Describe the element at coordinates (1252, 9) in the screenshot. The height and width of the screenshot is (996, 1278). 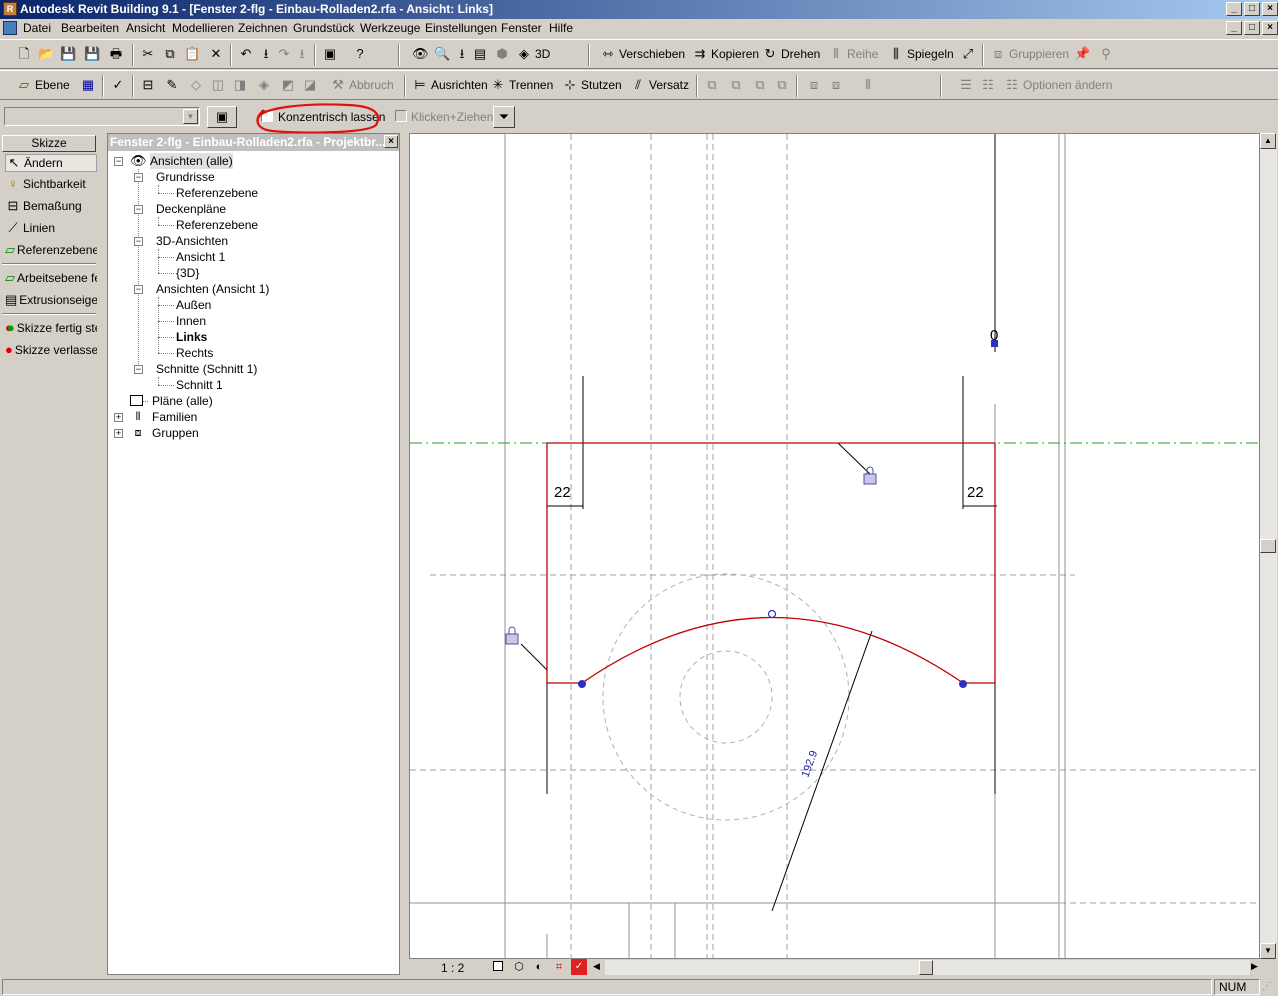
I see `maximize-button: □` at that location.